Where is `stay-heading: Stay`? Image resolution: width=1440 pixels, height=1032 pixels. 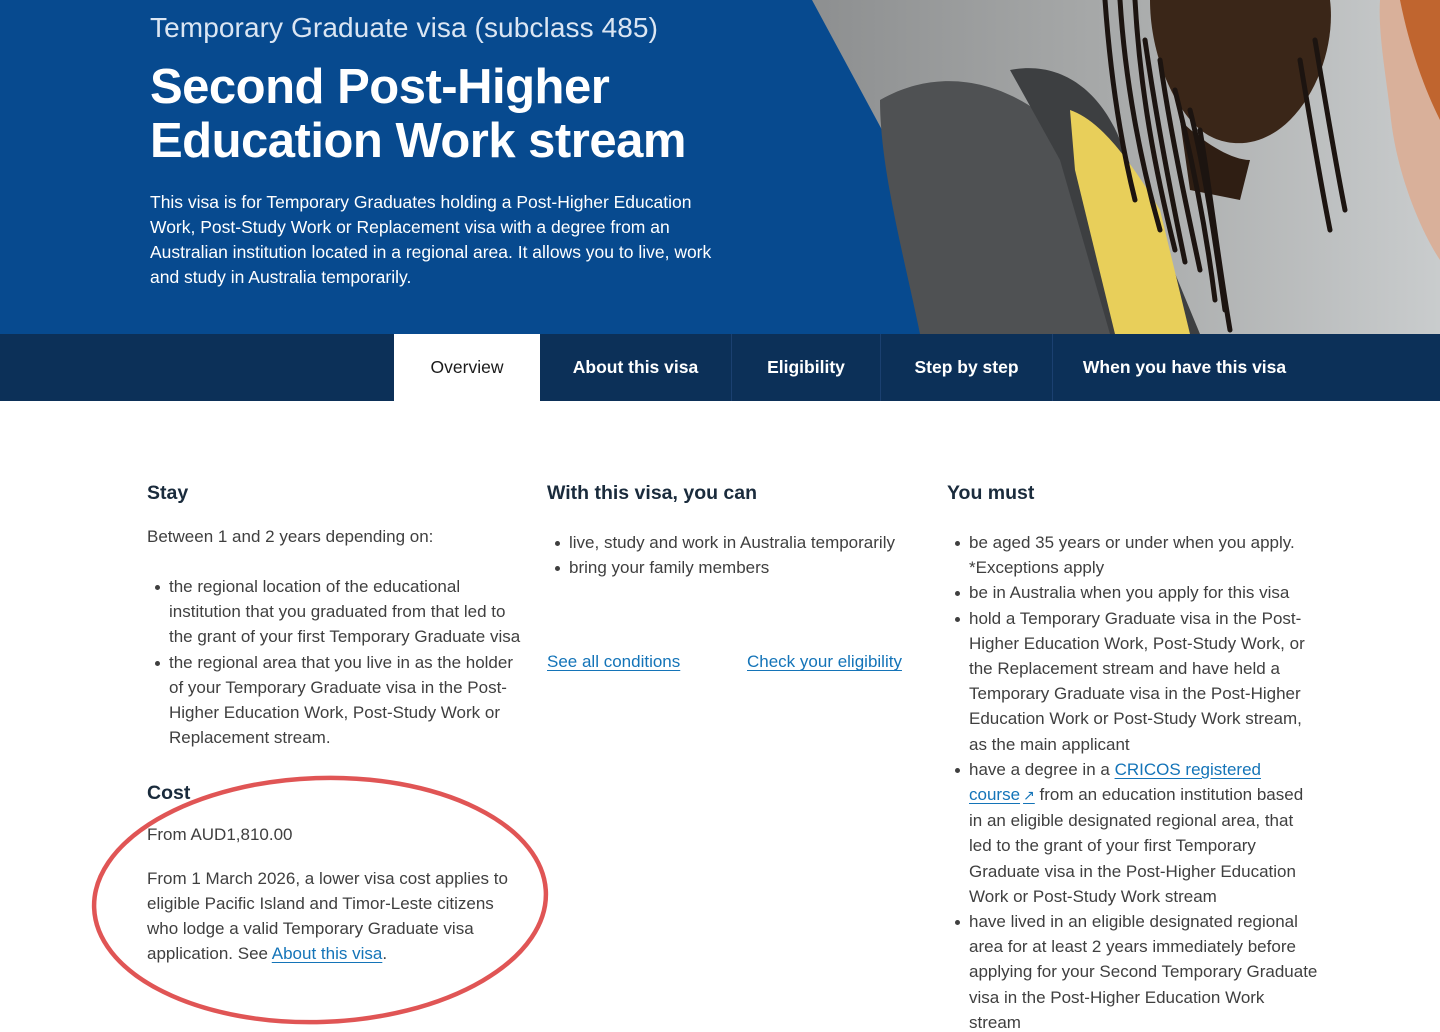 stay-heading: Stay is located at coordinates (168, 493).